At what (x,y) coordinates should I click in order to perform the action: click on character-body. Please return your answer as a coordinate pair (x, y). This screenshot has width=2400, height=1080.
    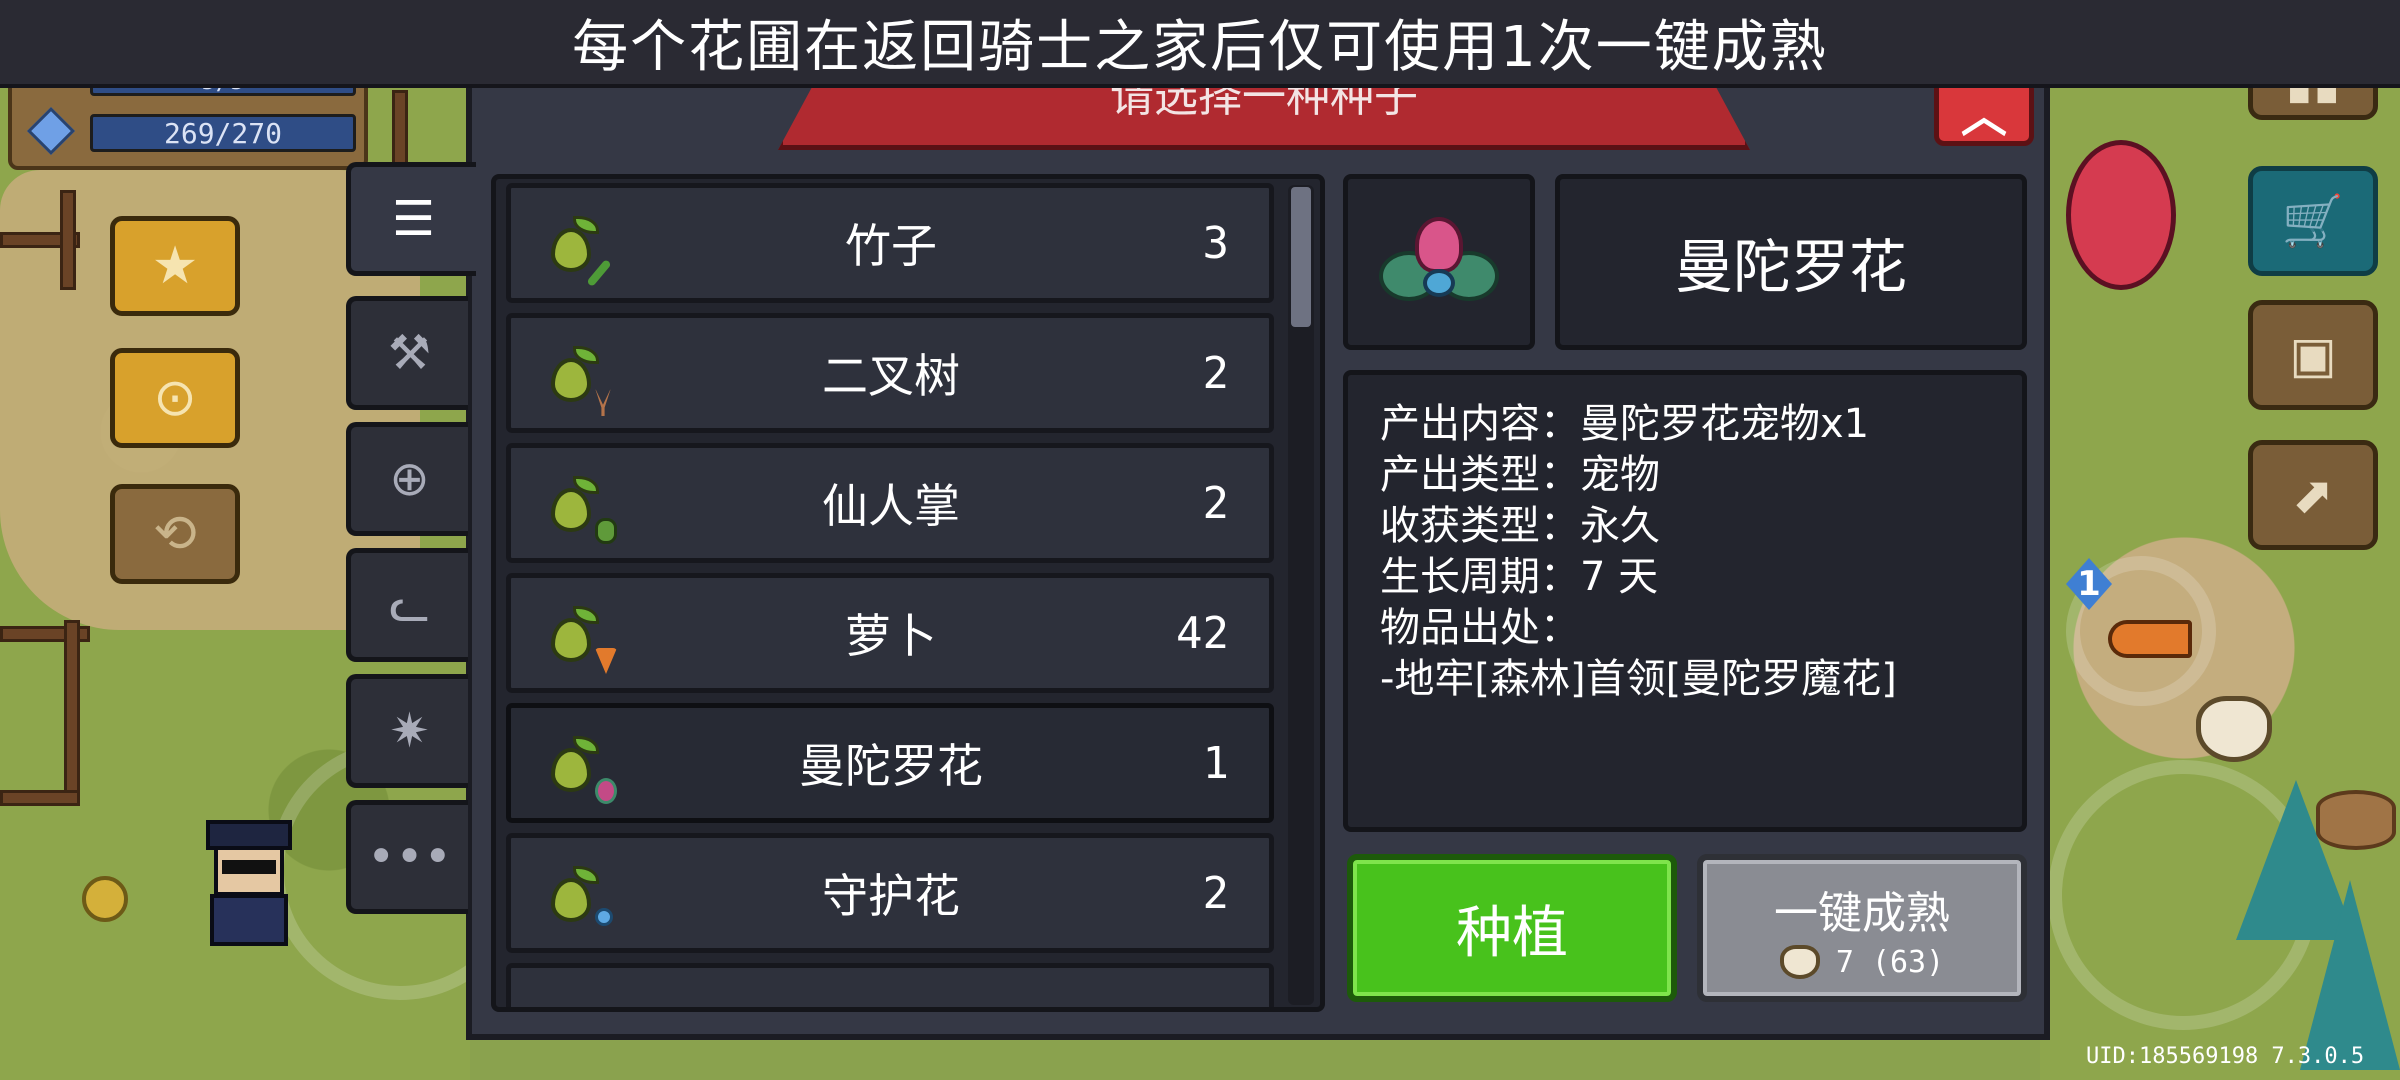
    Looking at the image, I should click on (249, 920).